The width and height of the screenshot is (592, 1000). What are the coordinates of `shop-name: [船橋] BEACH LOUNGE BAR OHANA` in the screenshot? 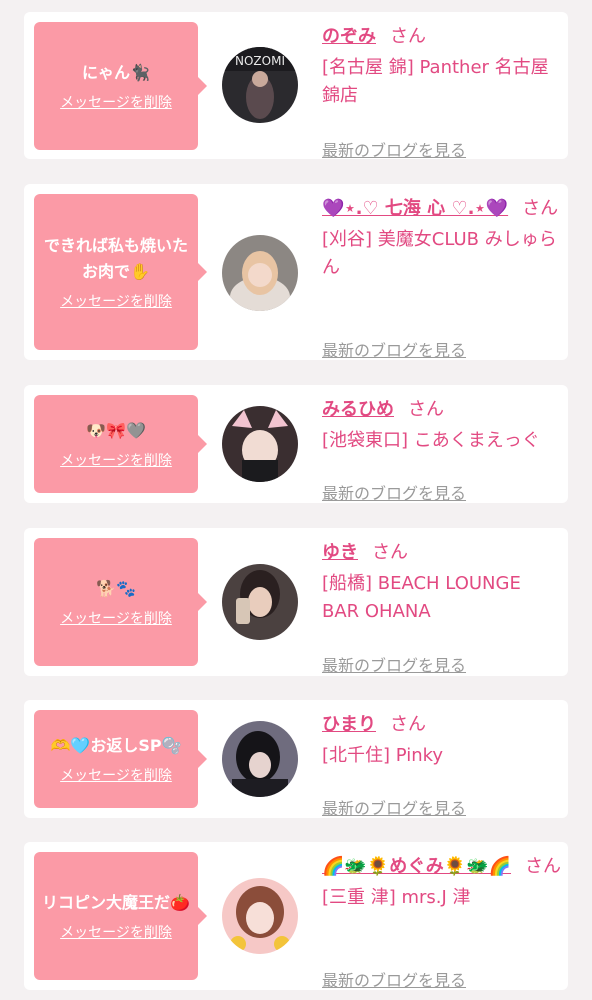 It's located at (421, 597).